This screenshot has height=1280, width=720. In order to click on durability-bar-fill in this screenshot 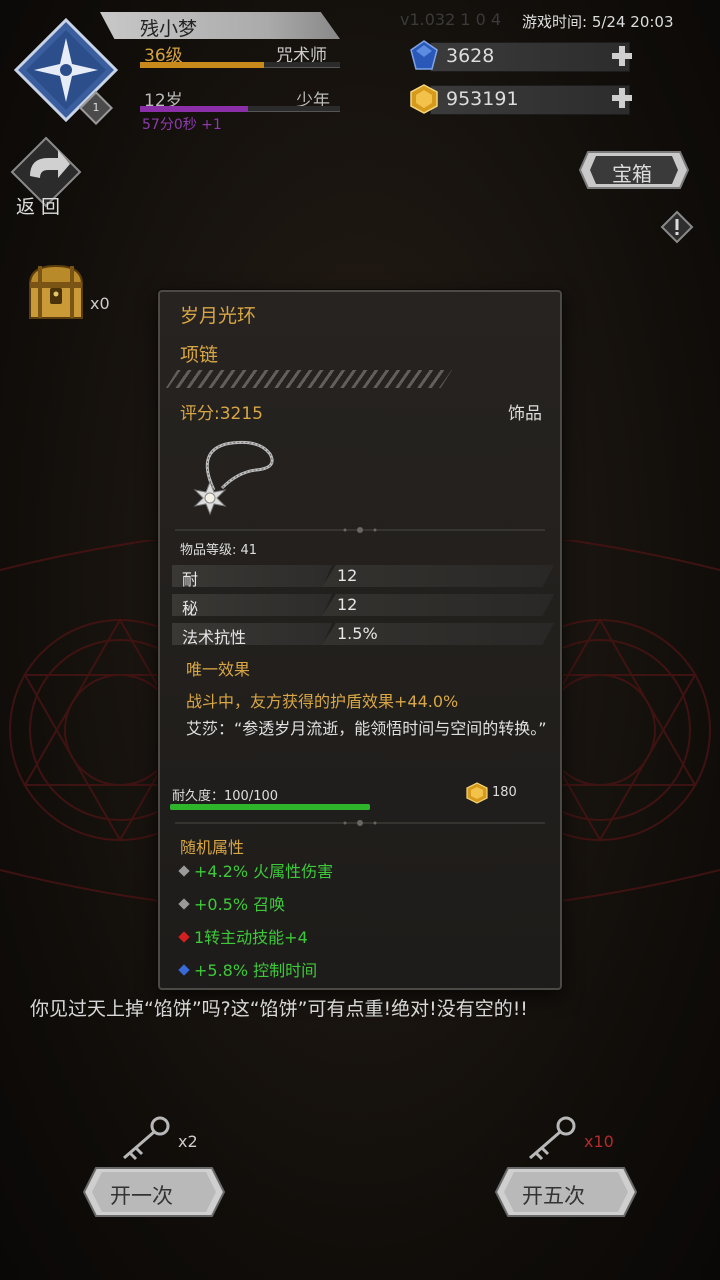, I will do `click(270, 807)`.